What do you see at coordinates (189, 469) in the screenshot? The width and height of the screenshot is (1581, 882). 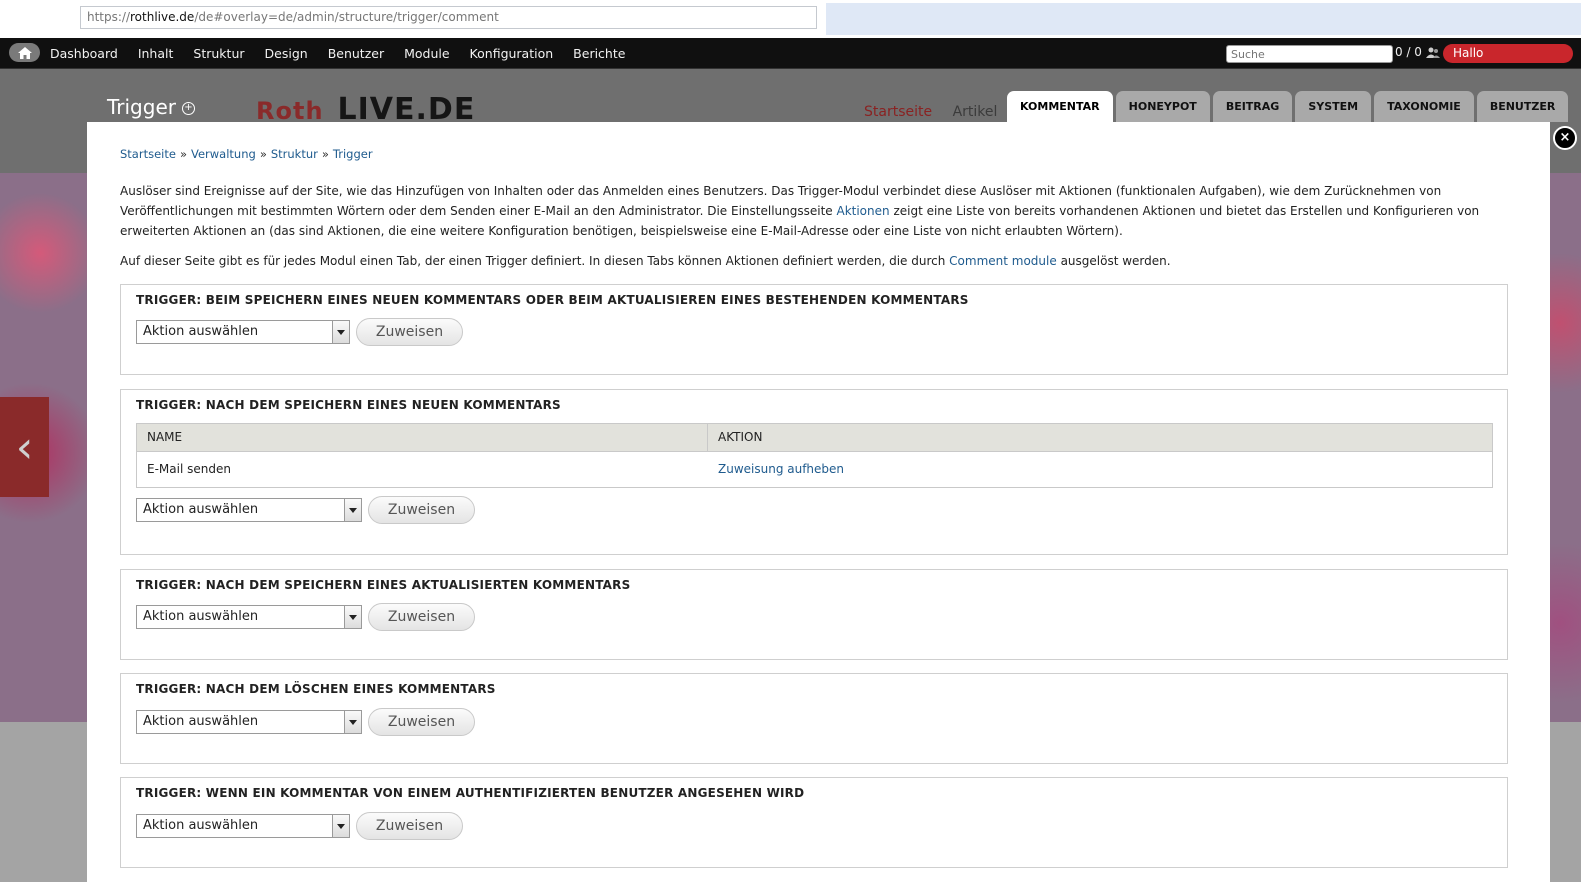 I see `action-name: E-Mail senden` at bounding box center [189, 469].